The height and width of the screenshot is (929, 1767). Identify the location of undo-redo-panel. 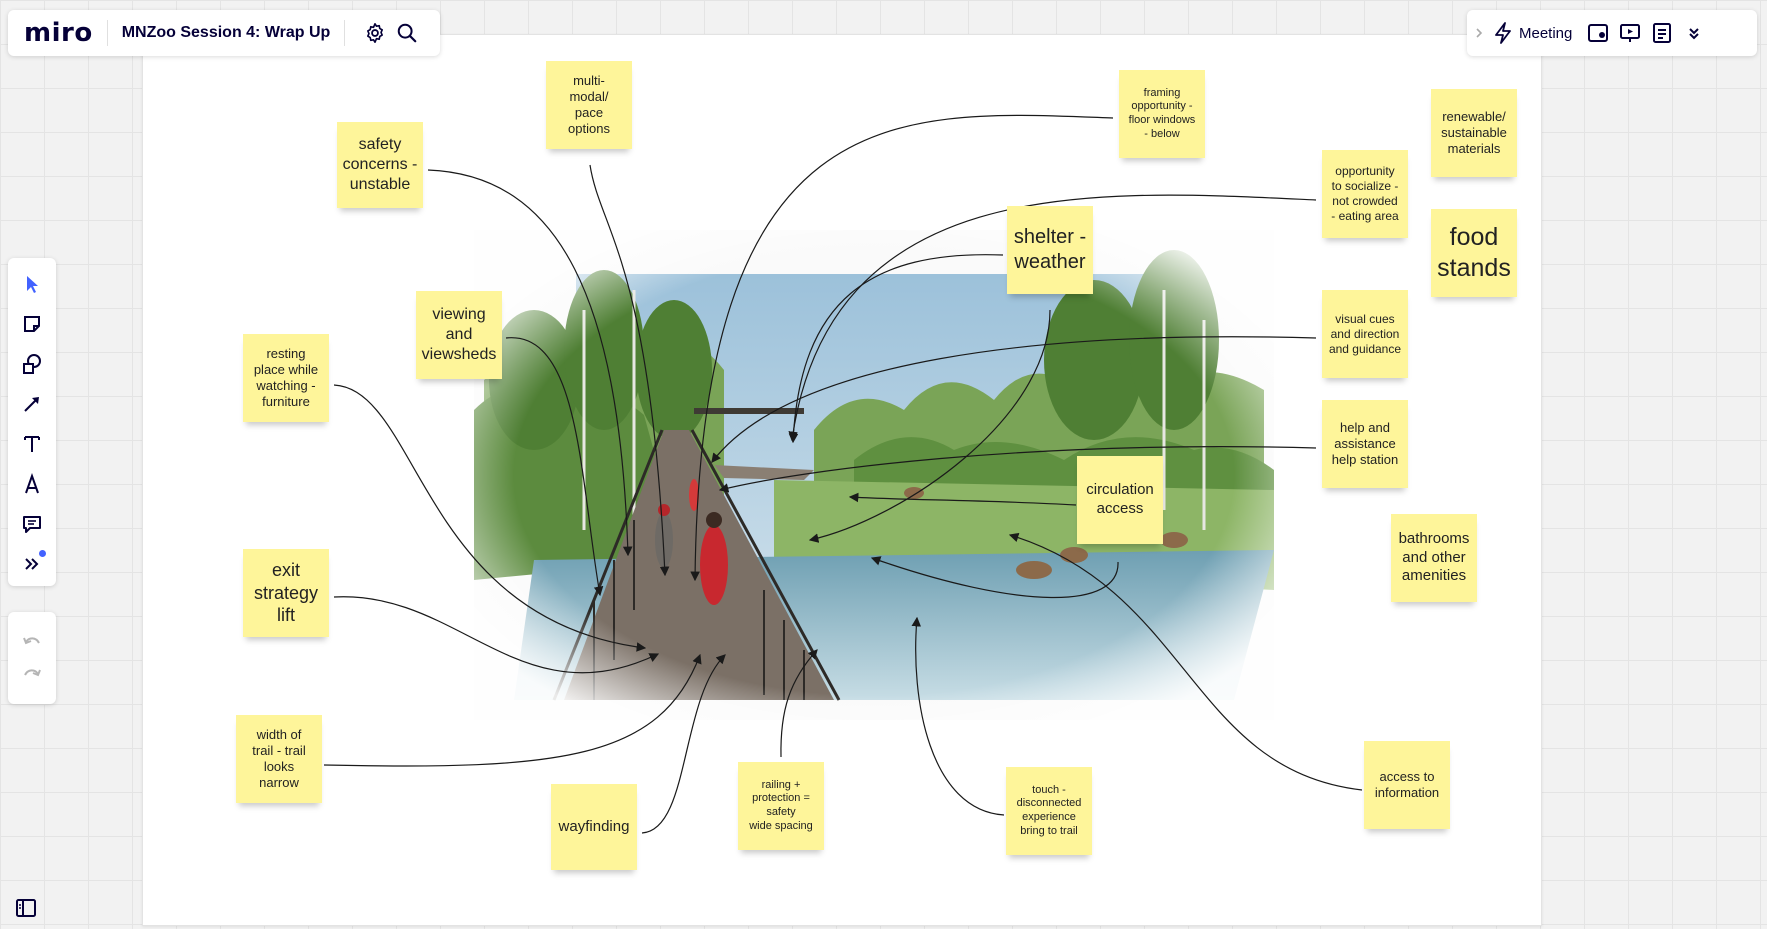
(32, 658).